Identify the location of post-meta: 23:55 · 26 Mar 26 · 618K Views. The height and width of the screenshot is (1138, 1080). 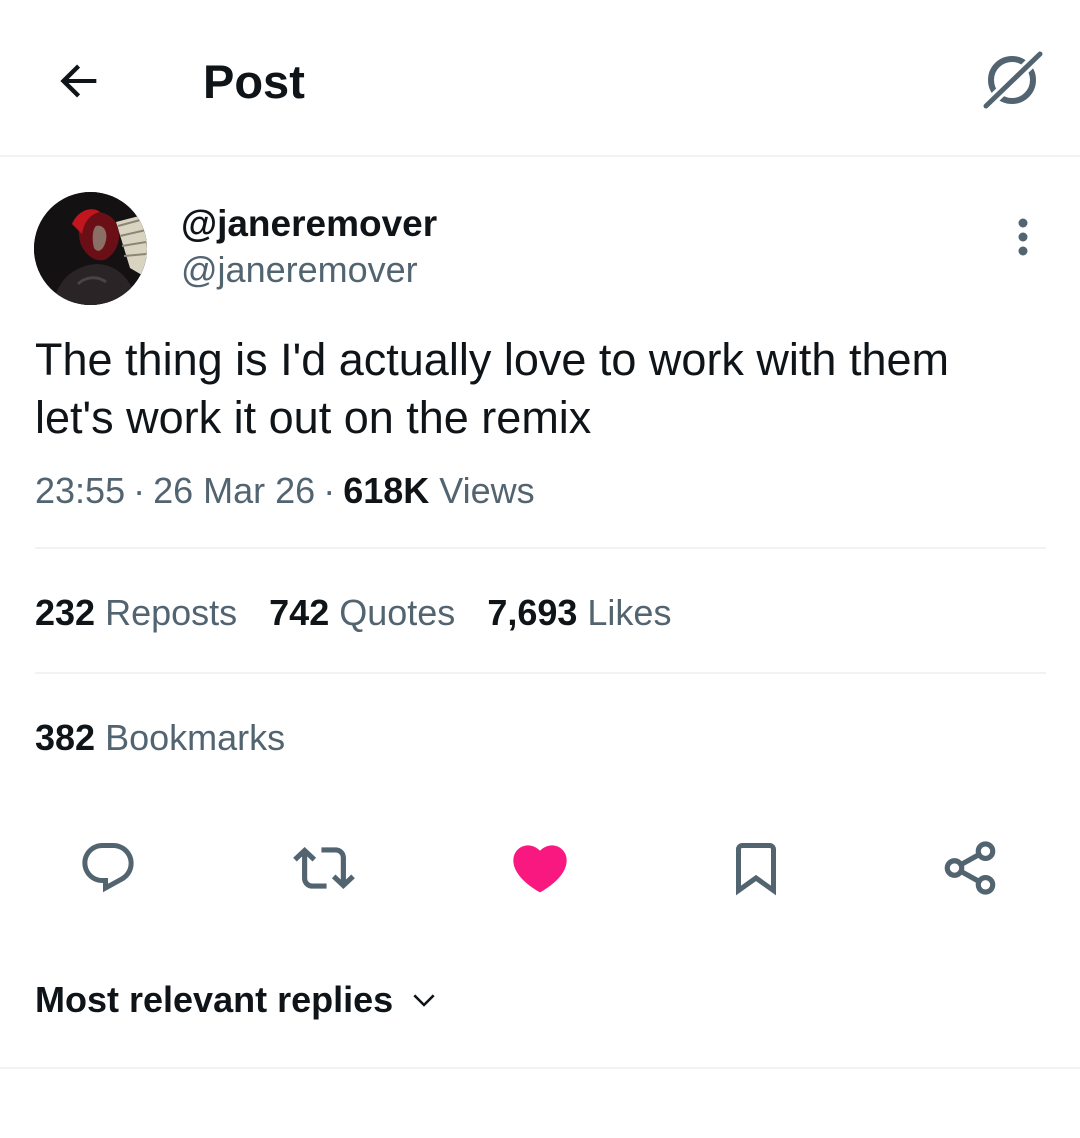
(285, 491).